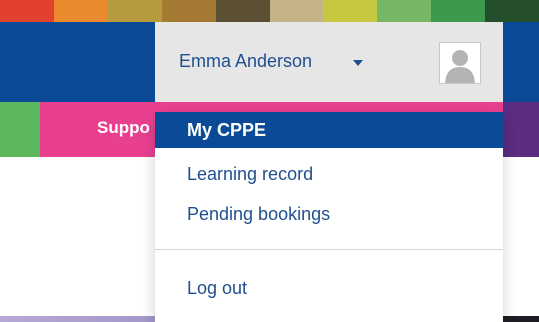 The image size is (539, 322). I want to click on menu-item-pending-bookings: Pending bookings, so click(329, 214).